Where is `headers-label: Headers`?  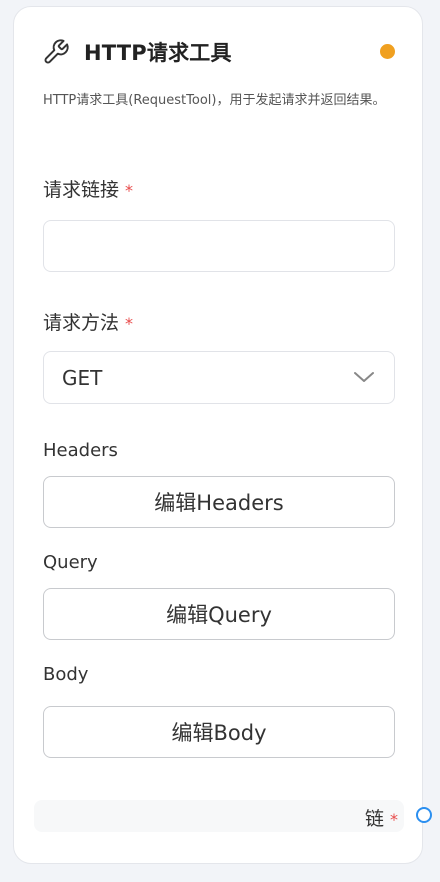
headers-label: Headers is located at coordinates (80, 450).